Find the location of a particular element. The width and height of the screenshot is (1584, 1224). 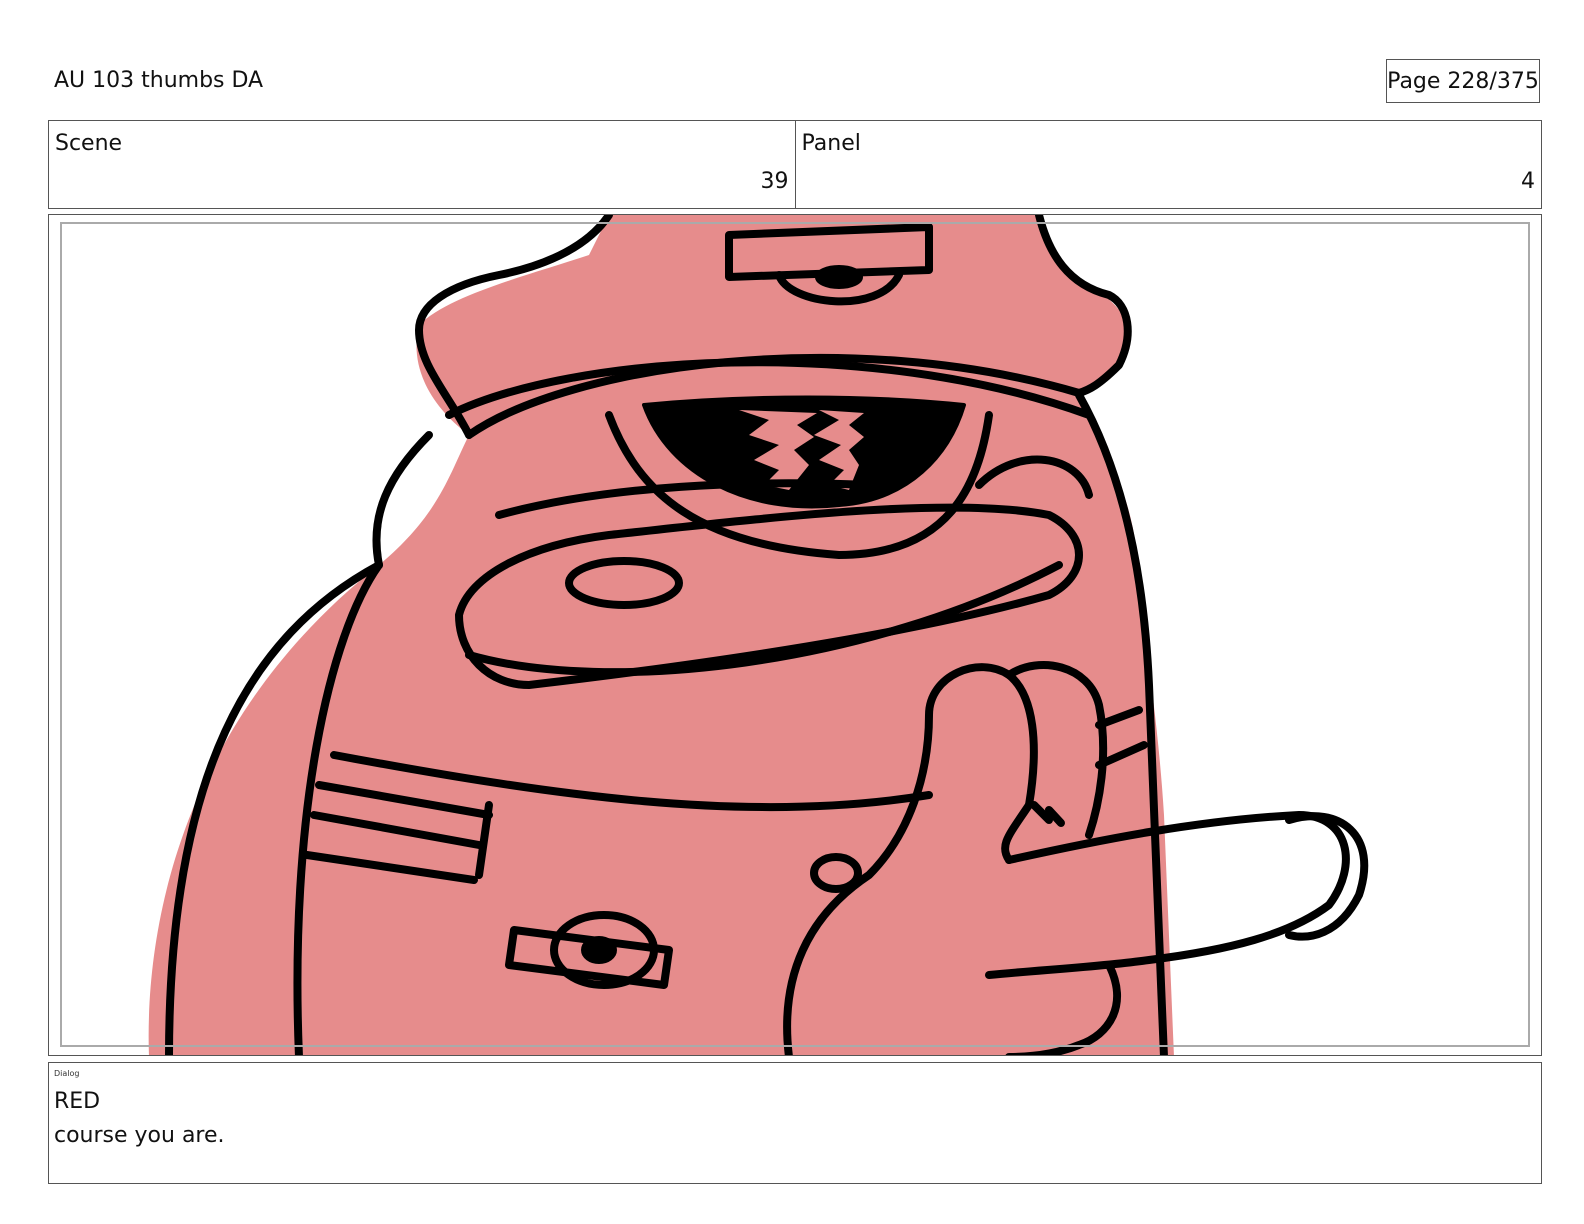

dialog-label: Dialog is located at coordinates (67, 1073).